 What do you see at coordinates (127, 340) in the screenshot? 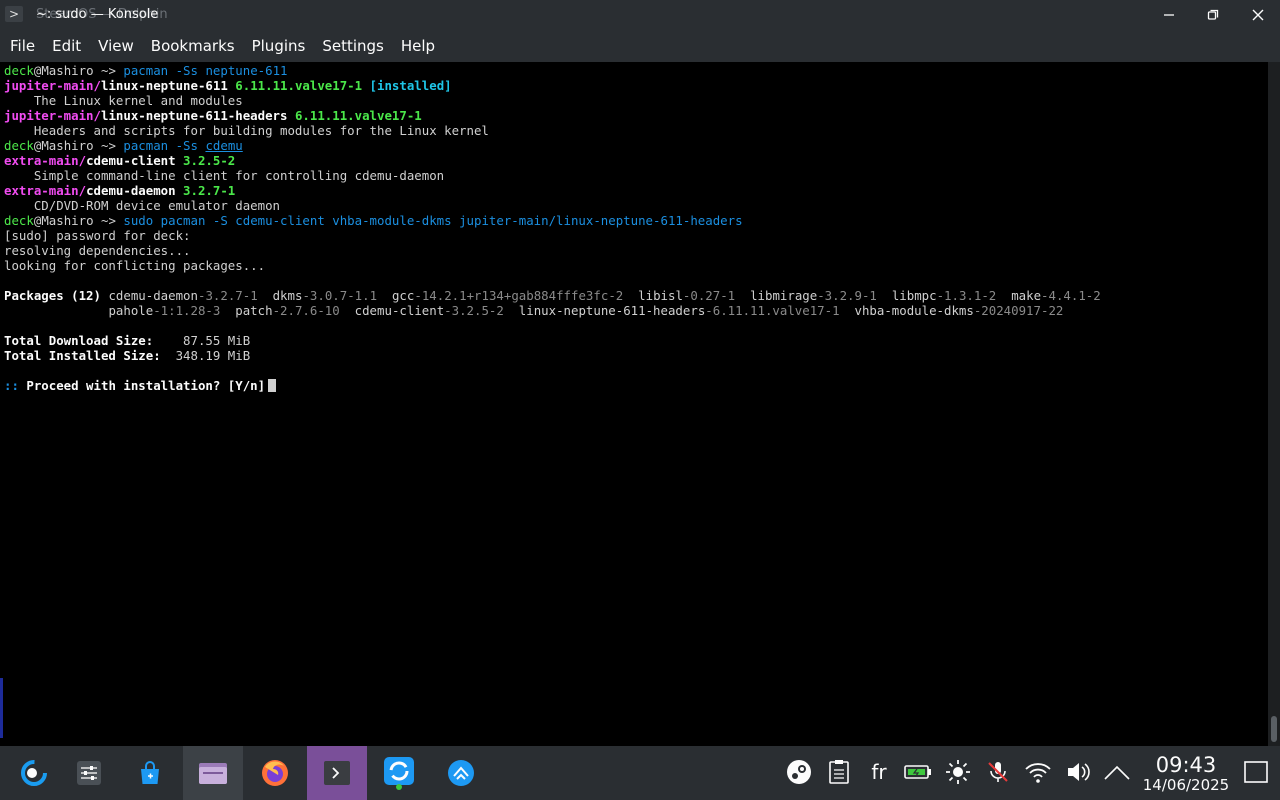
I see `terminal-line: Total Download Size: 87.55 MiB` at bounding box center [127, 340].